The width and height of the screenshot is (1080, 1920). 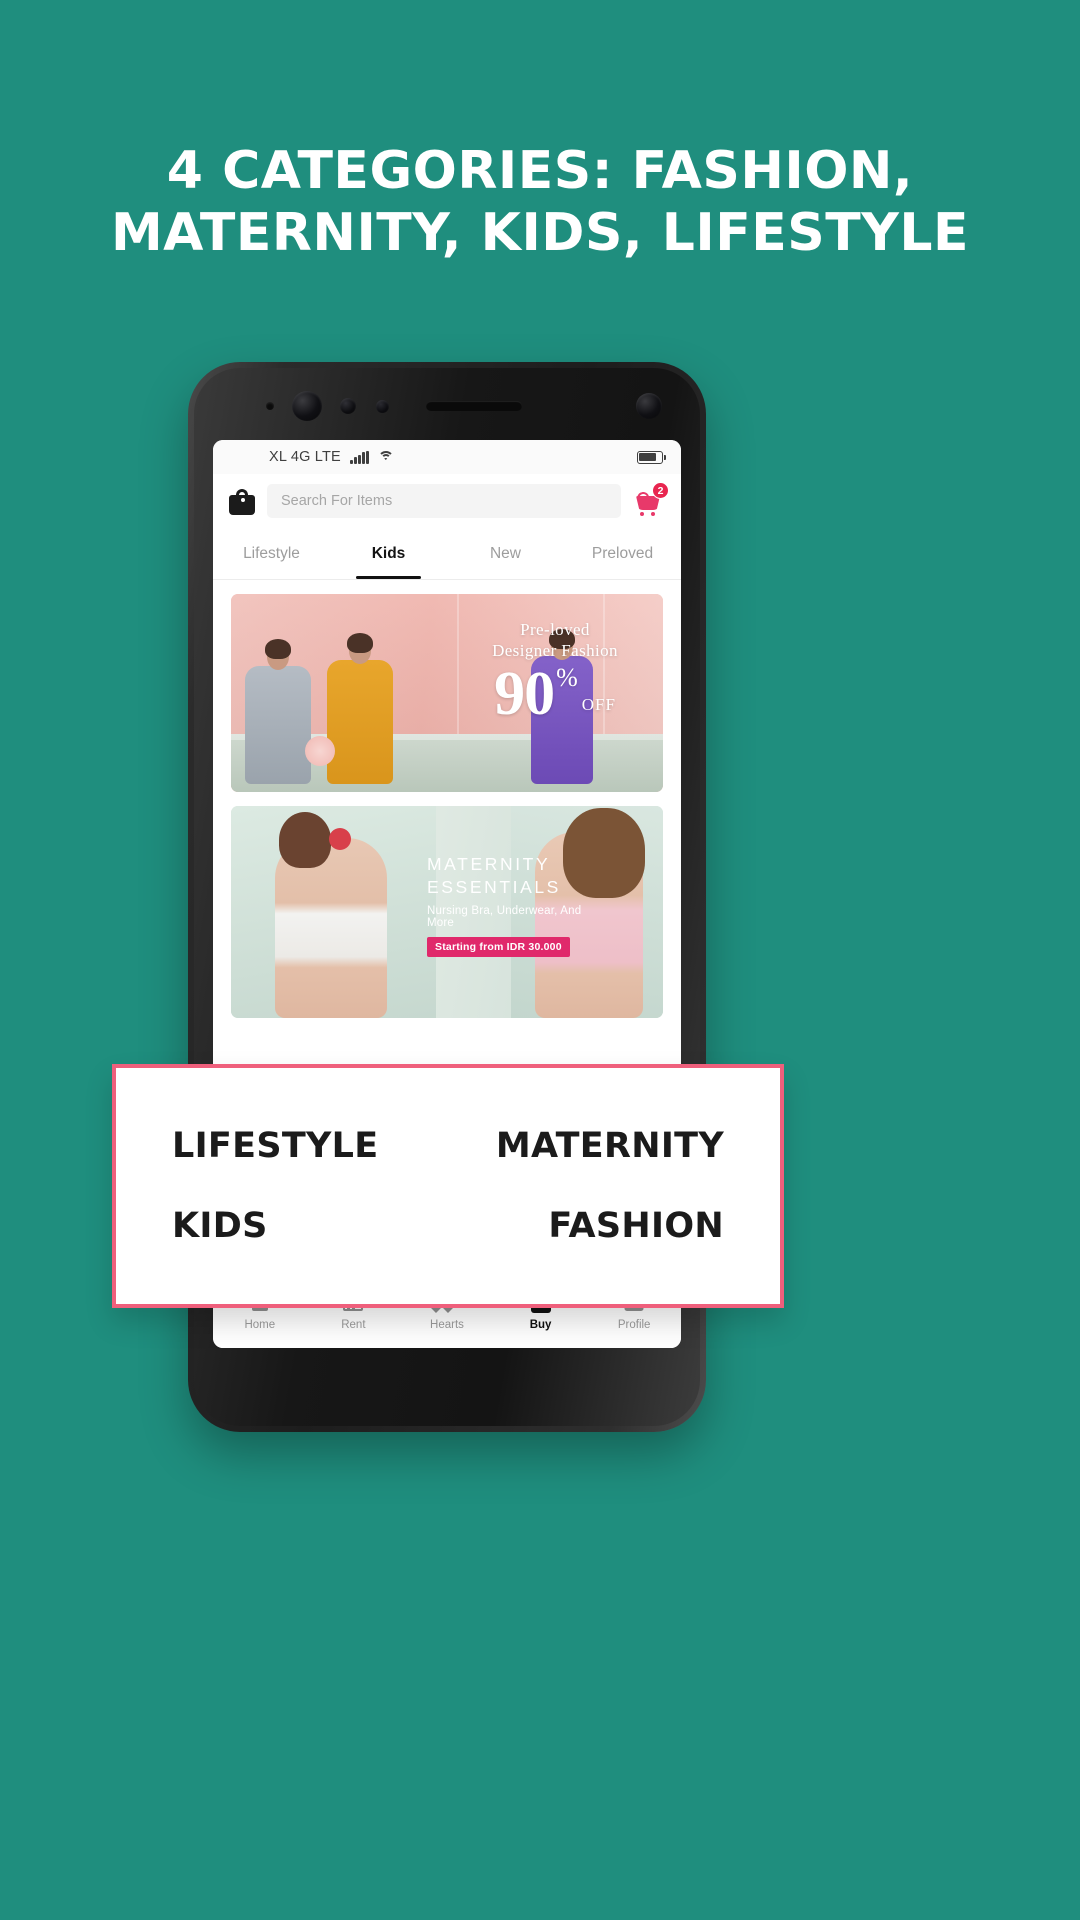 I want to click on nav-label-hearts: Hearts, so click(x=447, y=1325).